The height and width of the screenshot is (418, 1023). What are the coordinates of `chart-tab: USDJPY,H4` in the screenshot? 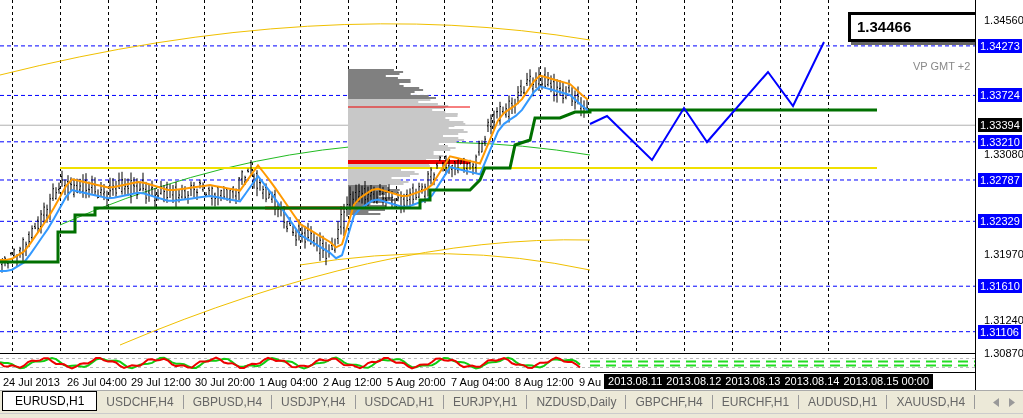 It's located at (314, 402).